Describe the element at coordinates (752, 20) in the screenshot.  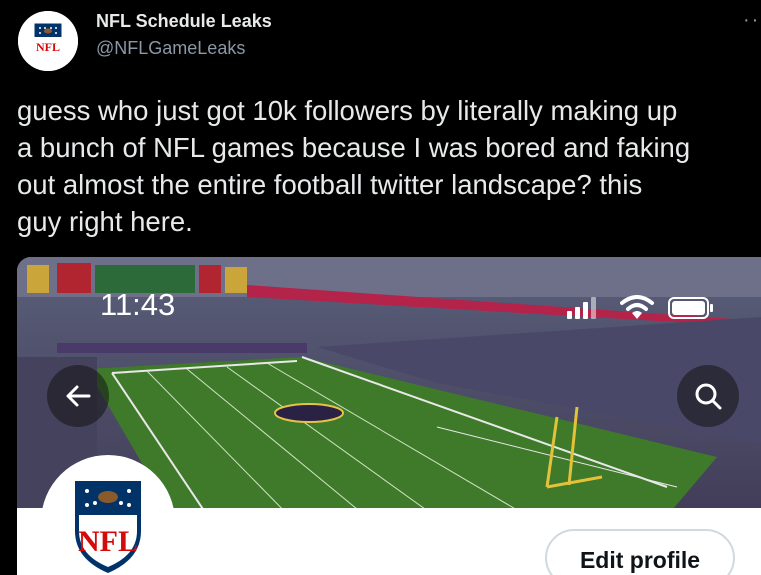
I see `more-dots-icon: ··` at that location.